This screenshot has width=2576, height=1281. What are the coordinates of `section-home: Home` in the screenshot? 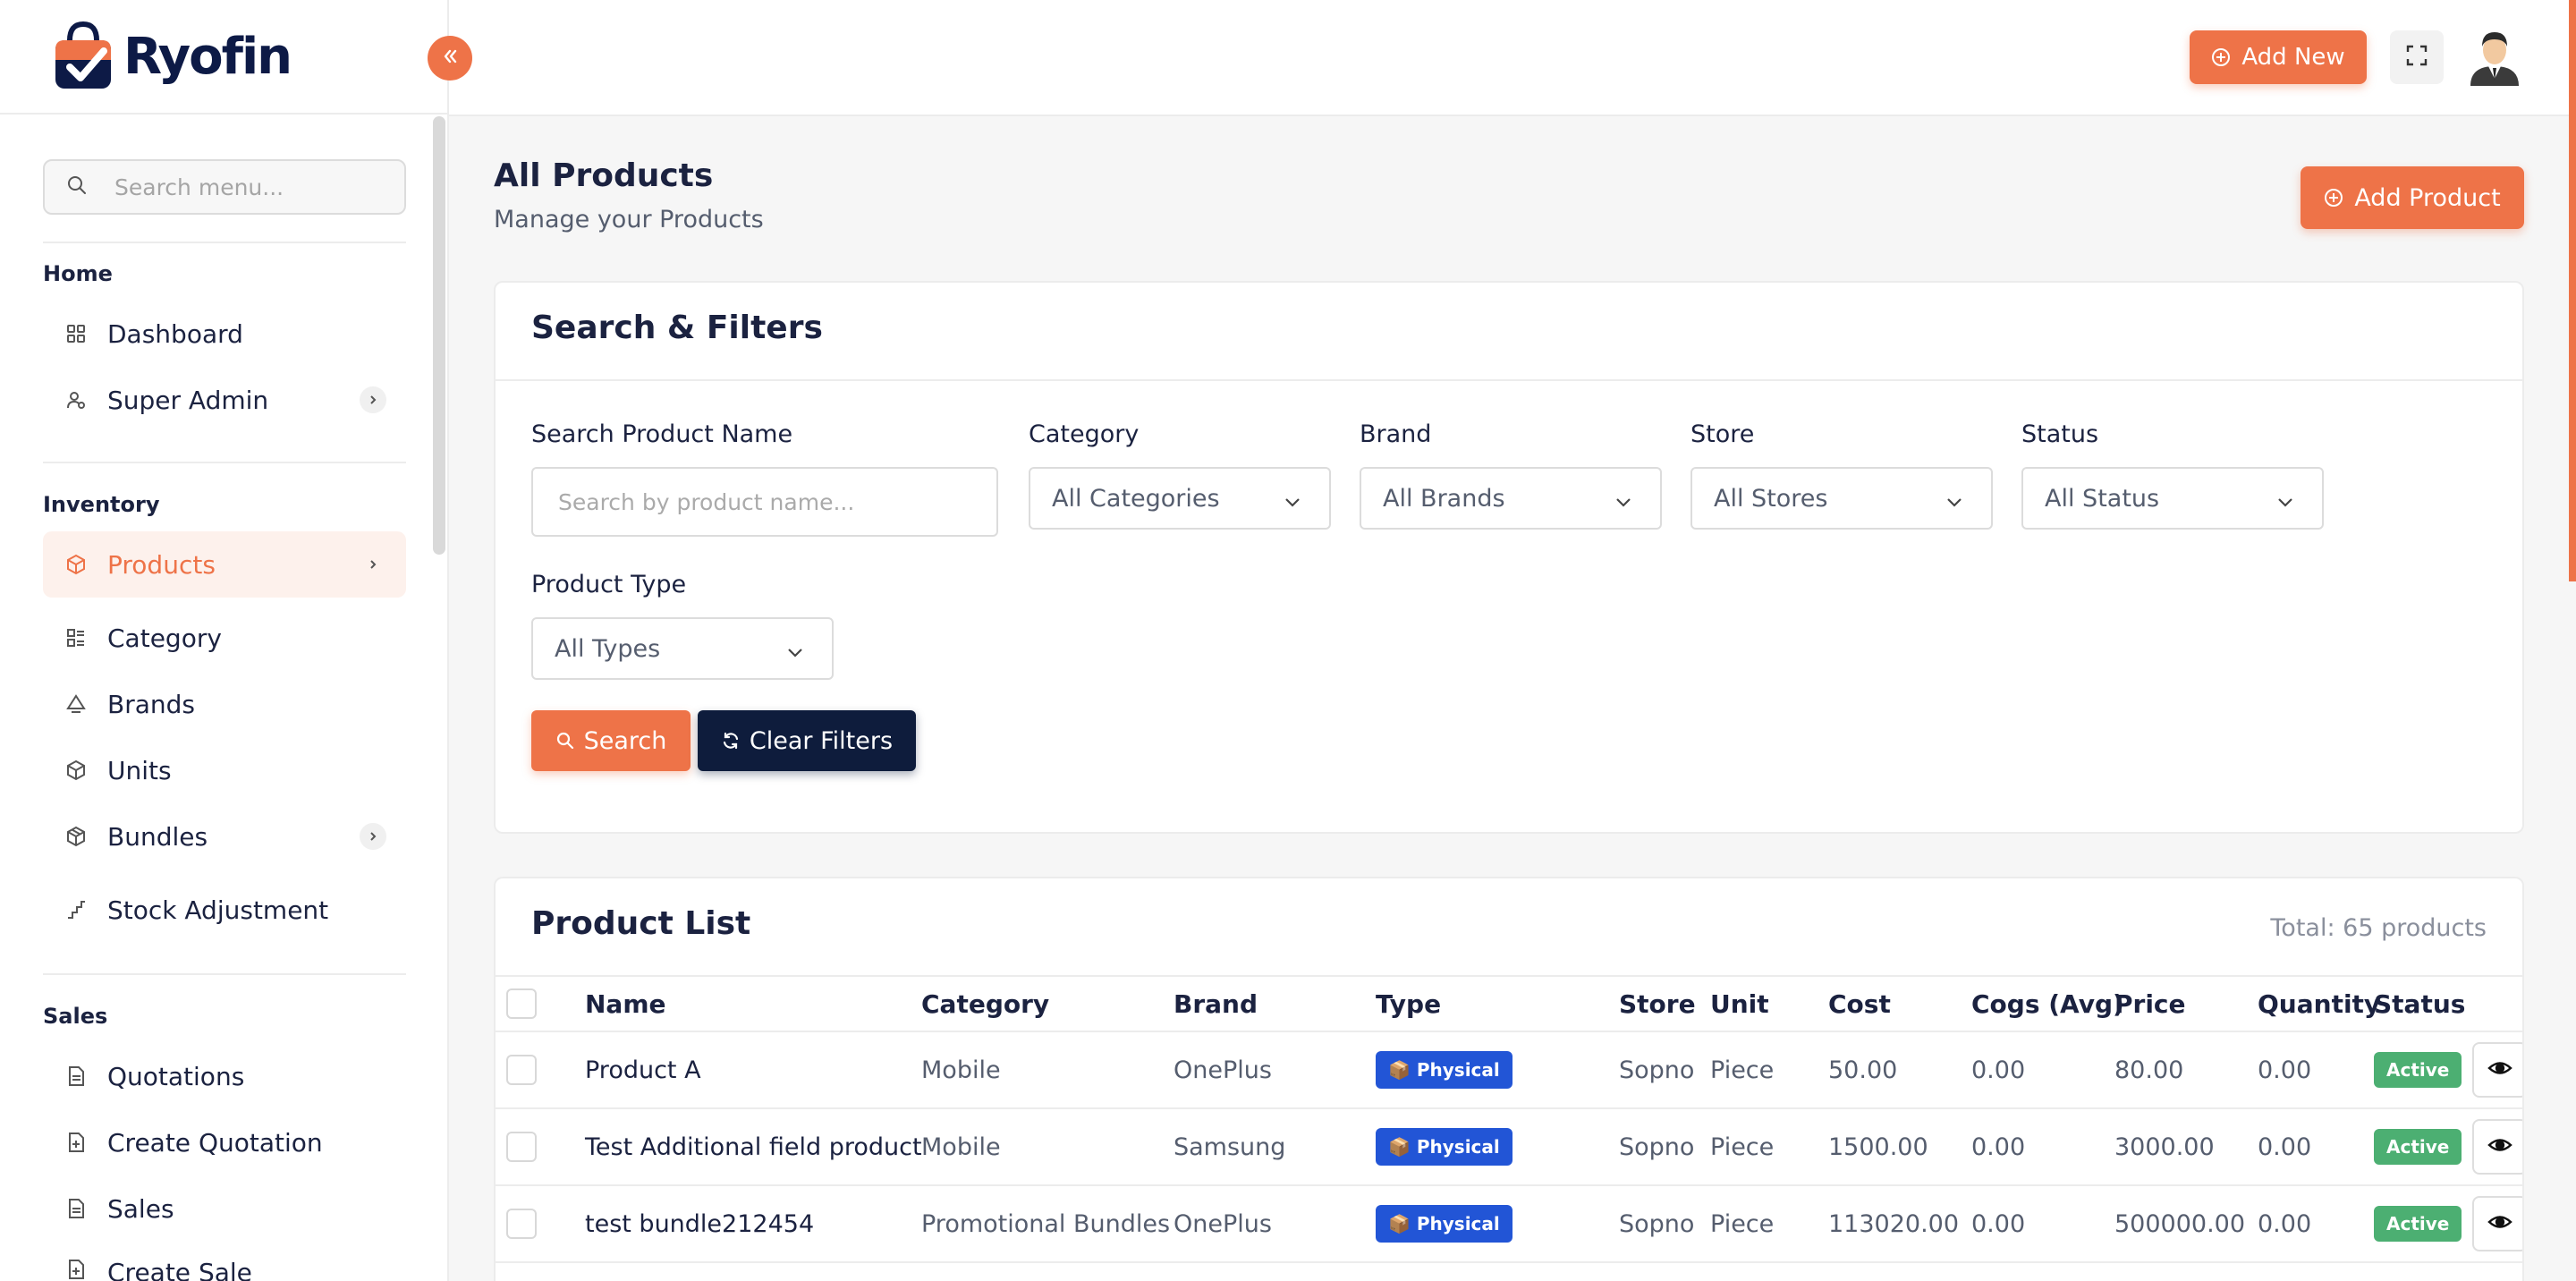 It's located at (78, 273).